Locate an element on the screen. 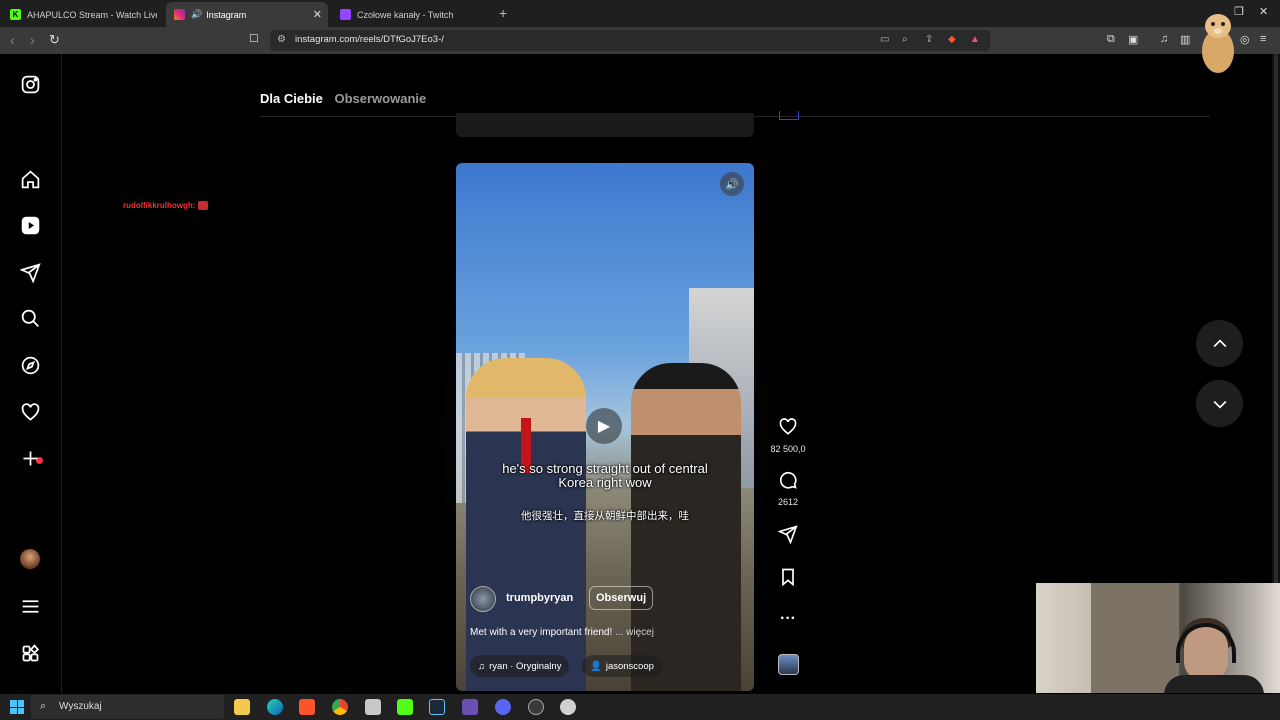 The width and height of the screenshot is (1280, 720). follow-button: Obserwuj is located at coordinates (621, 598).